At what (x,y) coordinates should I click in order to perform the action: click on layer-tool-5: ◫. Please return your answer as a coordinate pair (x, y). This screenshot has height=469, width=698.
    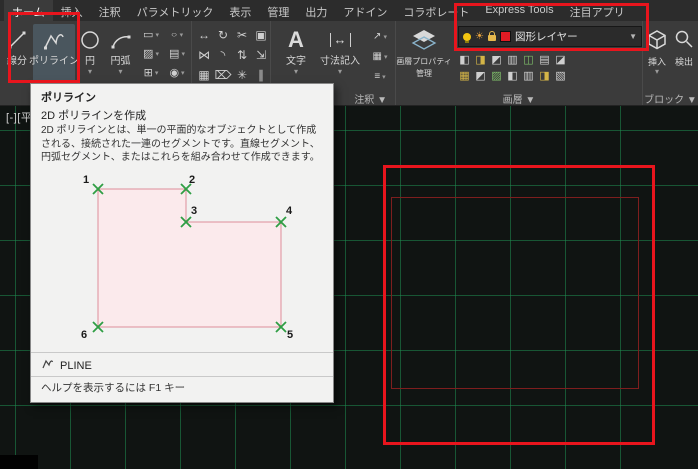
    Looking at the image, I should click on (528, 58).